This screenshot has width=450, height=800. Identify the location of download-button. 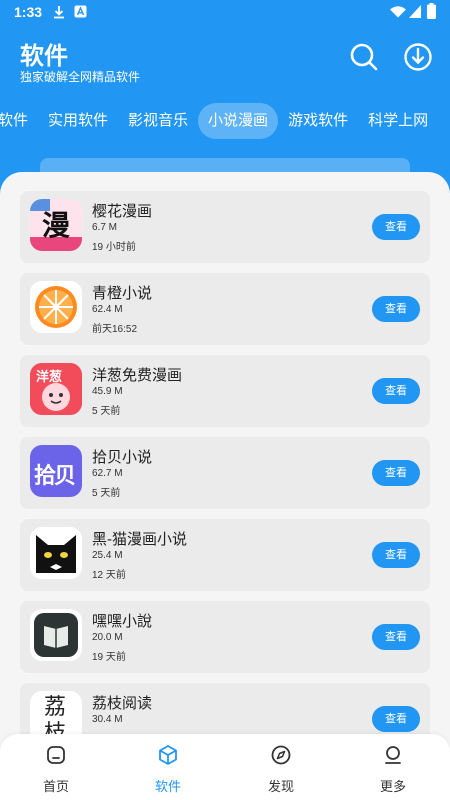
(419, 58).